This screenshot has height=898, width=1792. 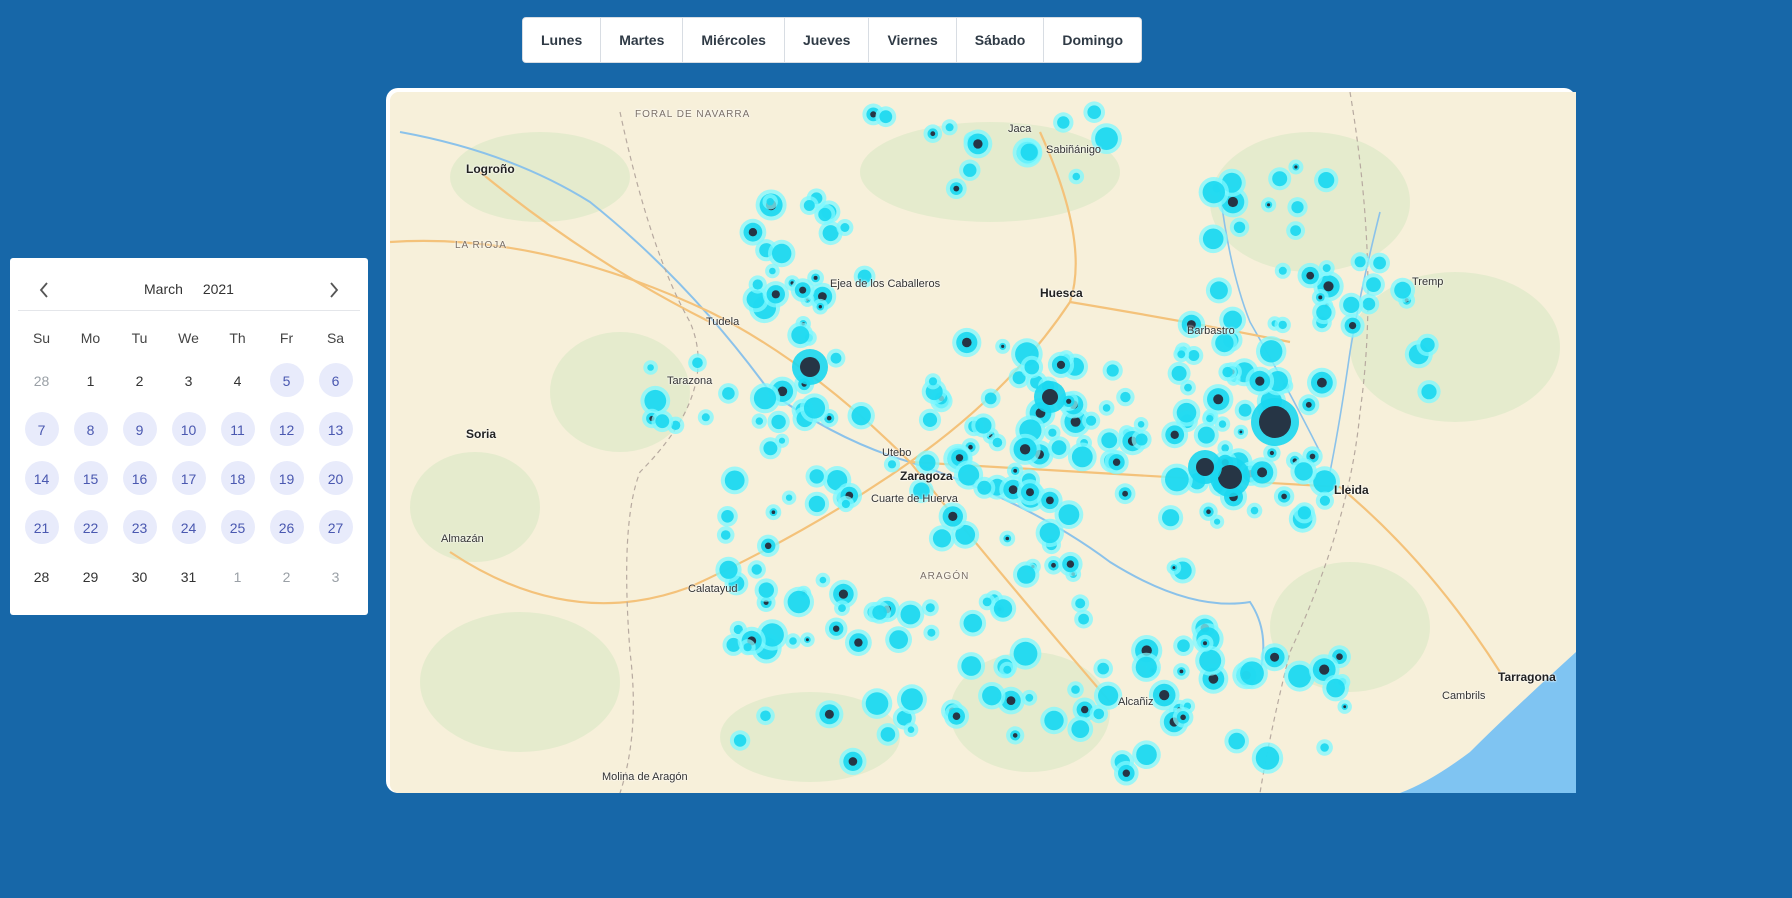 I want to click on calendar-day: 23, so click(x=139, y=527).